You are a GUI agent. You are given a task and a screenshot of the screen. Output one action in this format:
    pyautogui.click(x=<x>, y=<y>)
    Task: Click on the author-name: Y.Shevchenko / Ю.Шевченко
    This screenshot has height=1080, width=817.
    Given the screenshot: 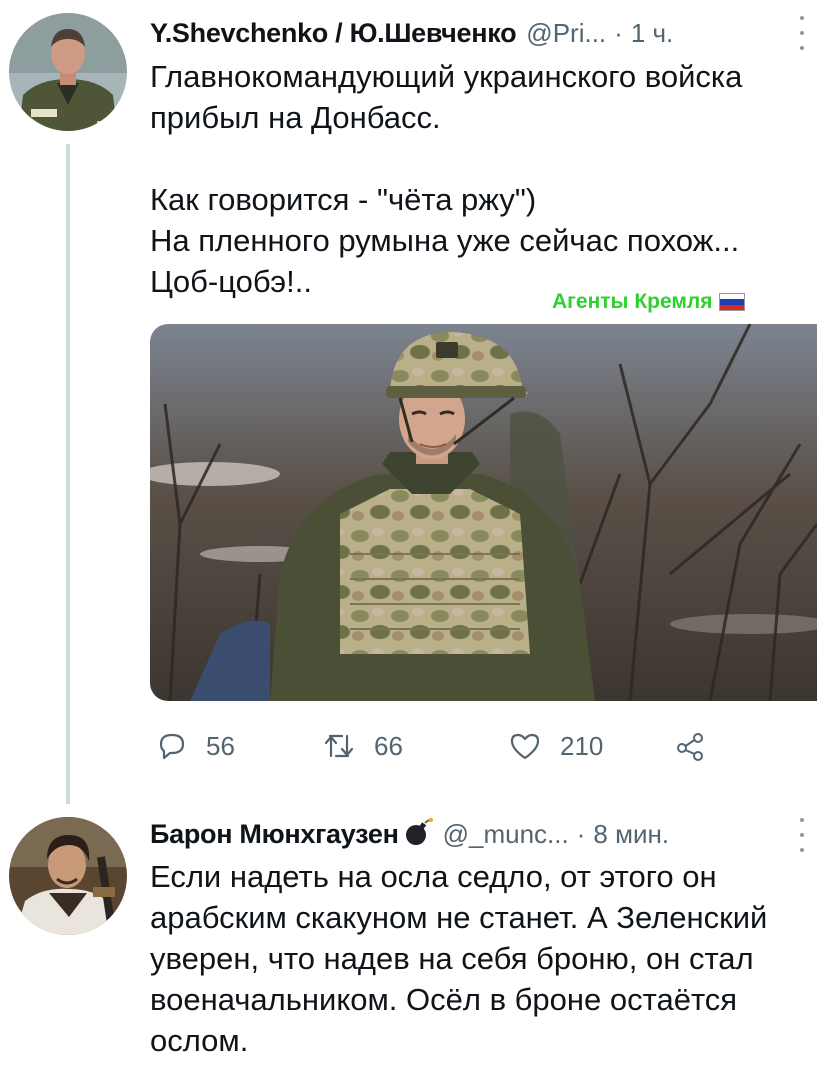 What is the action you would take?
    pyautogui.click(x=333, y=33)
    